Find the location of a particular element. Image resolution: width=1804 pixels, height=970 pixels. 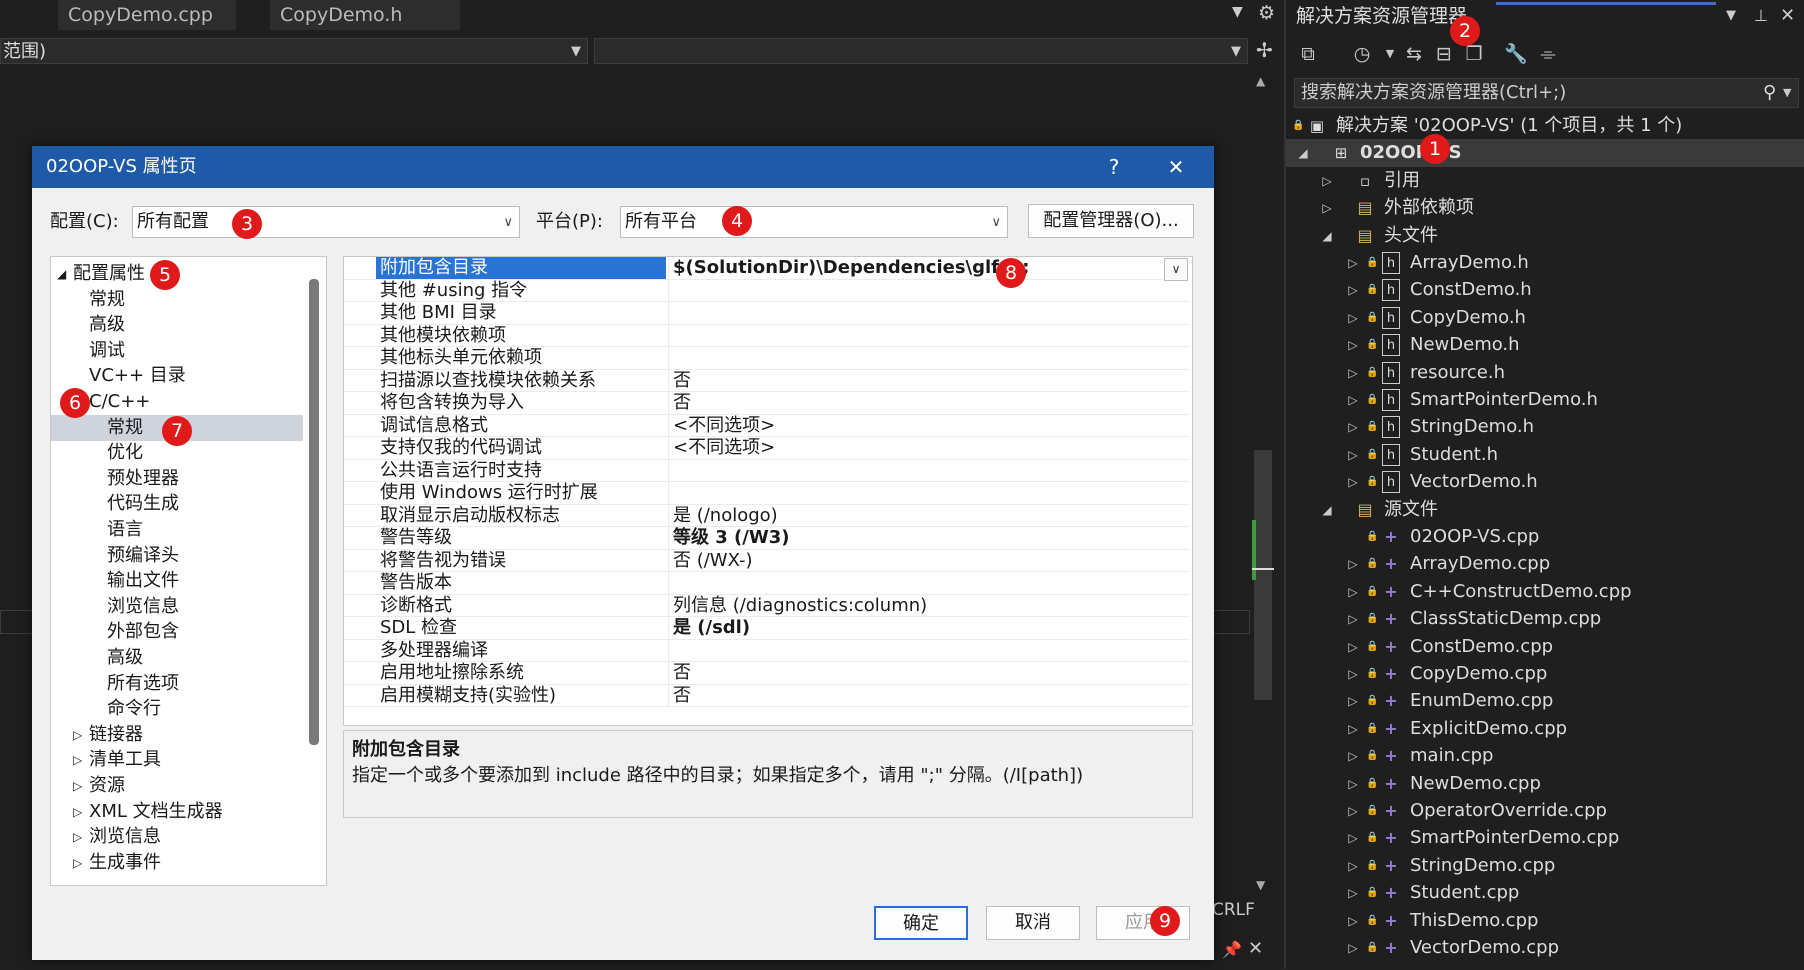

category-sub-item: 浏览信息 is located at coordinates (177, 607).